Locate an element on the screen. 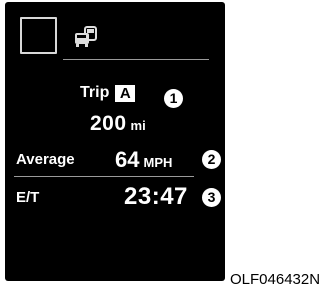 Image resolution: width=328 pixels, height=291 pixels. average-speed: 64 MPH is located at coordinates (143, 160).